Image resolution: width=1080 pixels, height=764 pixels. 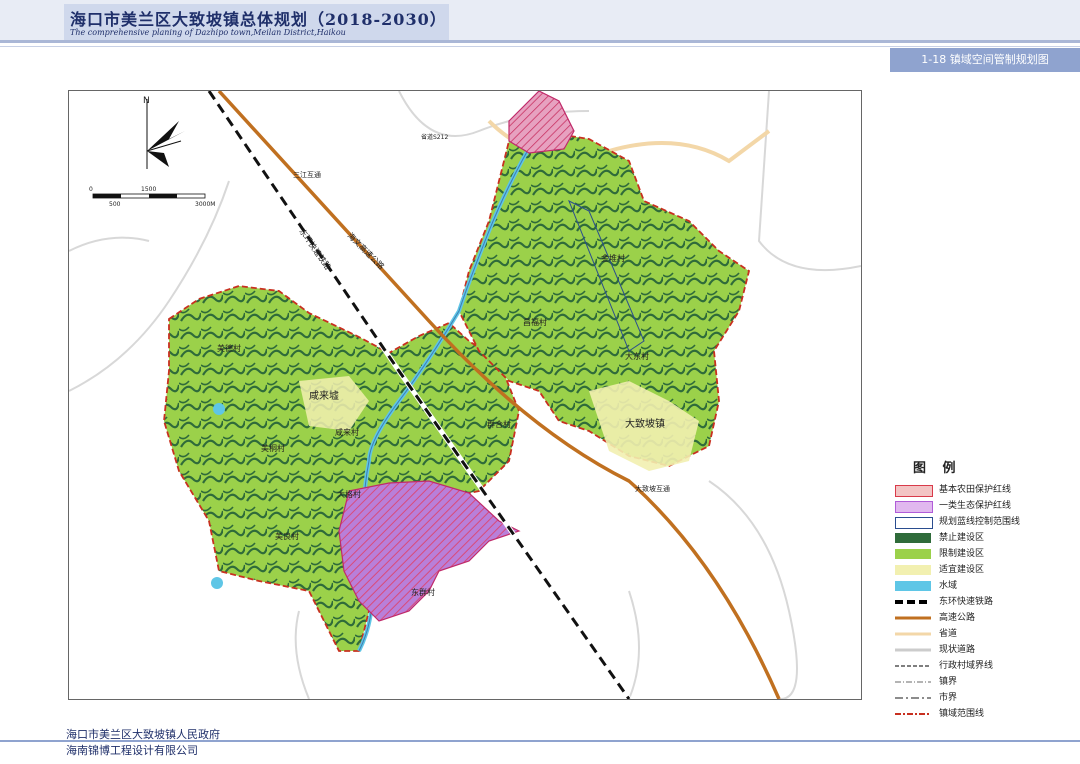 What do you see at coordinates (349, 494) in the screenshot?
I see `village-label: 大格村` at bounding box center [349, 494].